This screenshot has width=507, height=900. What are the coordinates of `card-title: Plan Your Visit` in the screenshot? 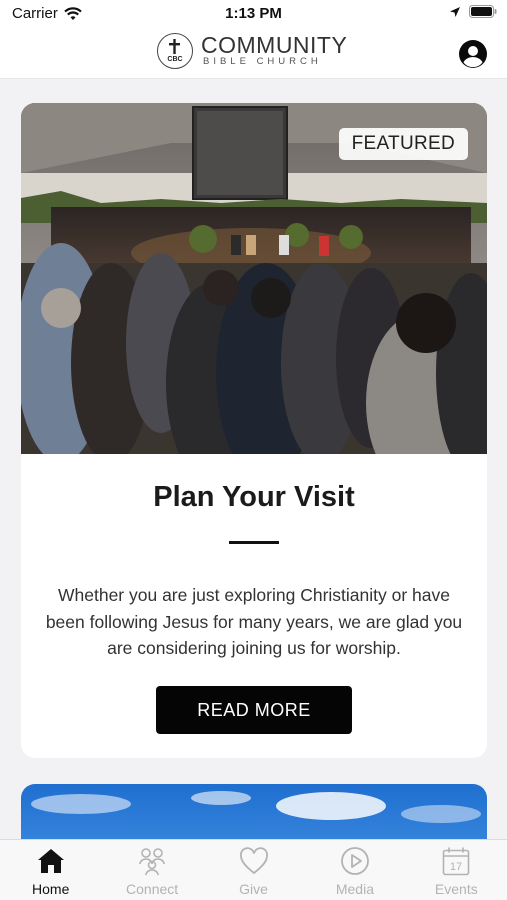 It's located at (254, 497).